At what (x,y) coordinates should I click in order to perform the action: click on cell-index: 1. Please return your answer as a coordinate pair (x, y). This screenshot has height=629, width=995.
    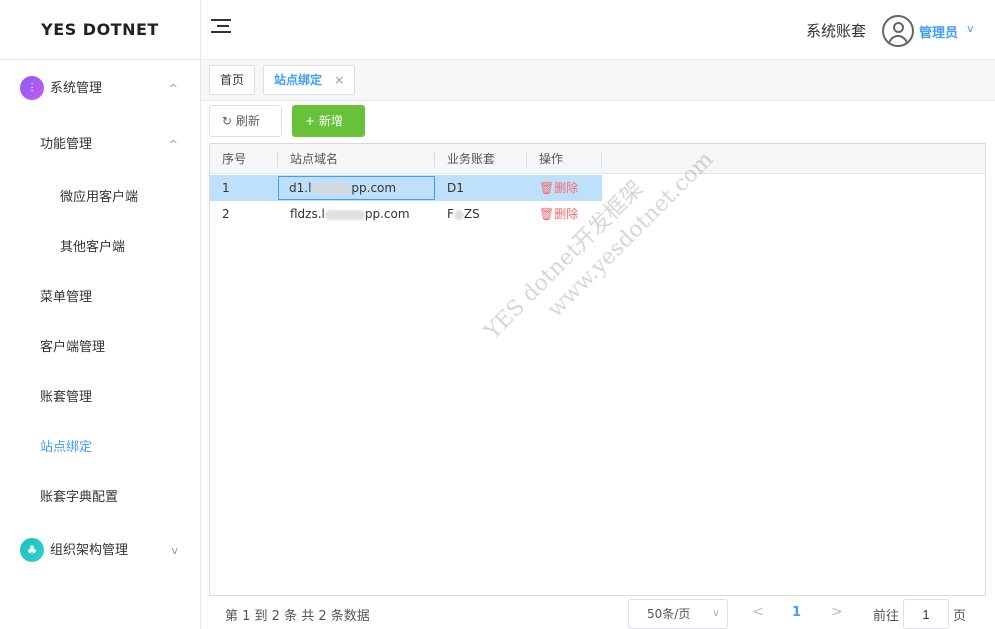
    Looking at the image, I should click on (226, 188).